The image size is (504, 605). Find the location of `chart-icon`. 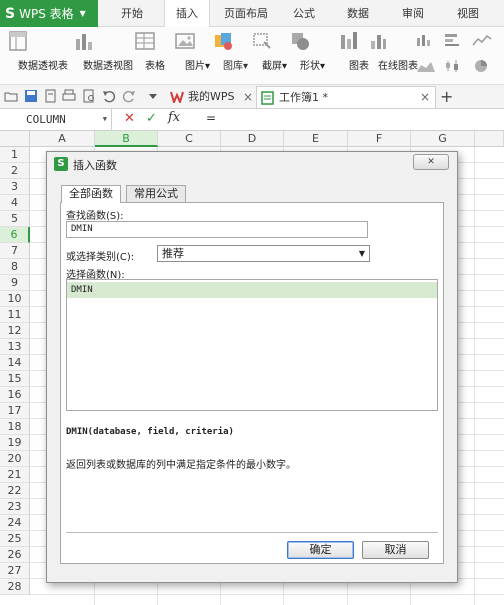

chart-icon is located at coordinates (349, 40).